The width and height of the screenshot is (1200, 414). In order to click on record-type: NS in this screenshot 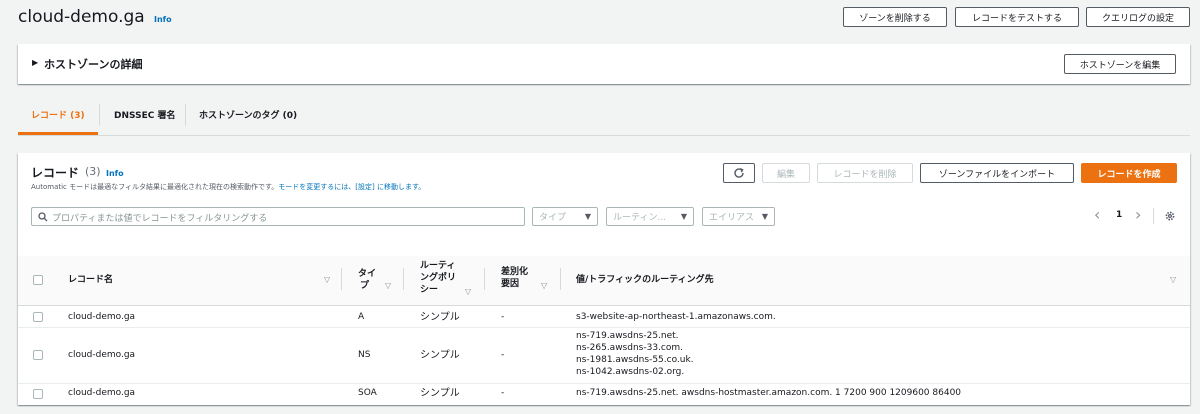, I will do `click(364, 355)`.